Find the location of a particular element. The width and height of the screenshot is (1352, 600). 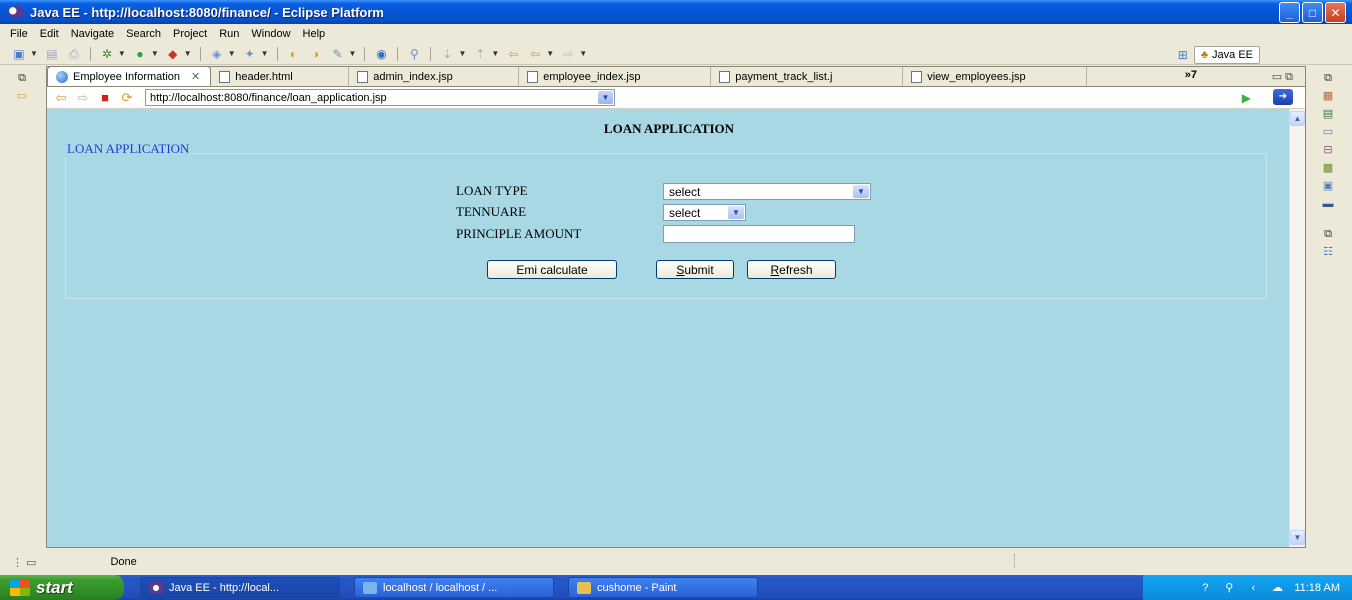

stop-icon: ■ is located at coordinates (105, 98).